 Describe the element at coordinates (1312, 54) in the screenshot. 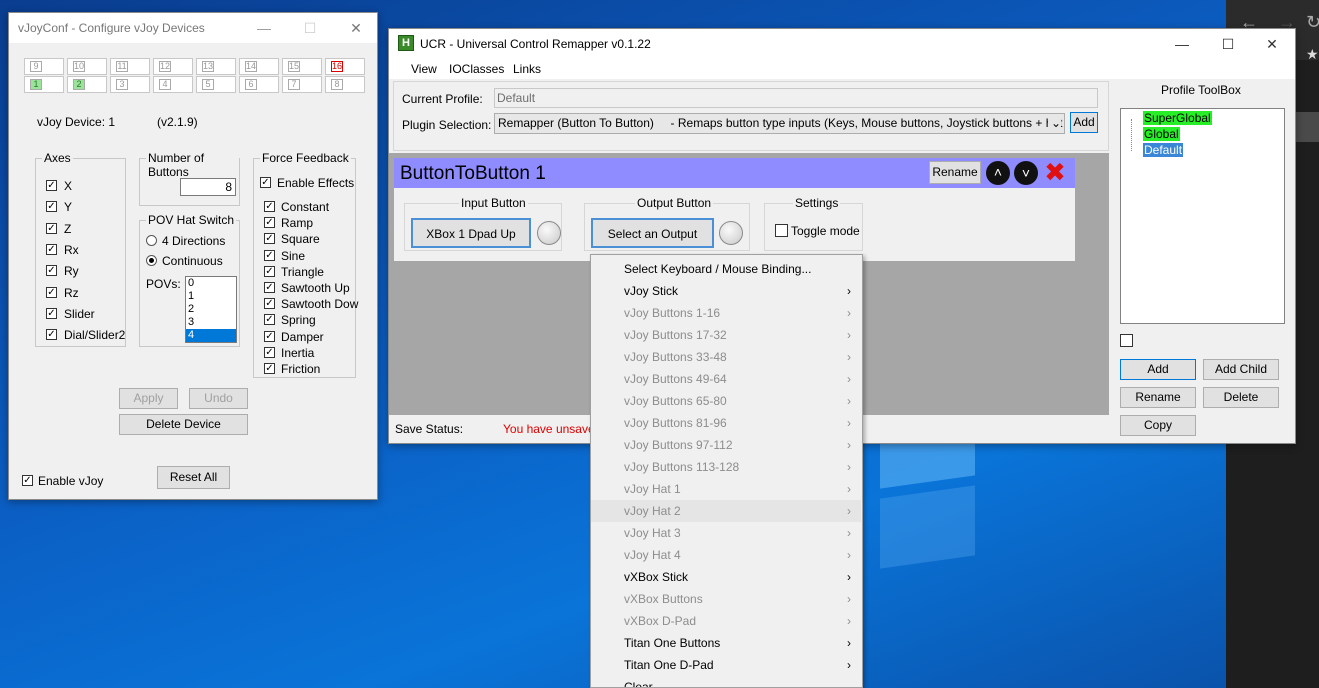

I see `bookmark-star-icon: ★` at that location.